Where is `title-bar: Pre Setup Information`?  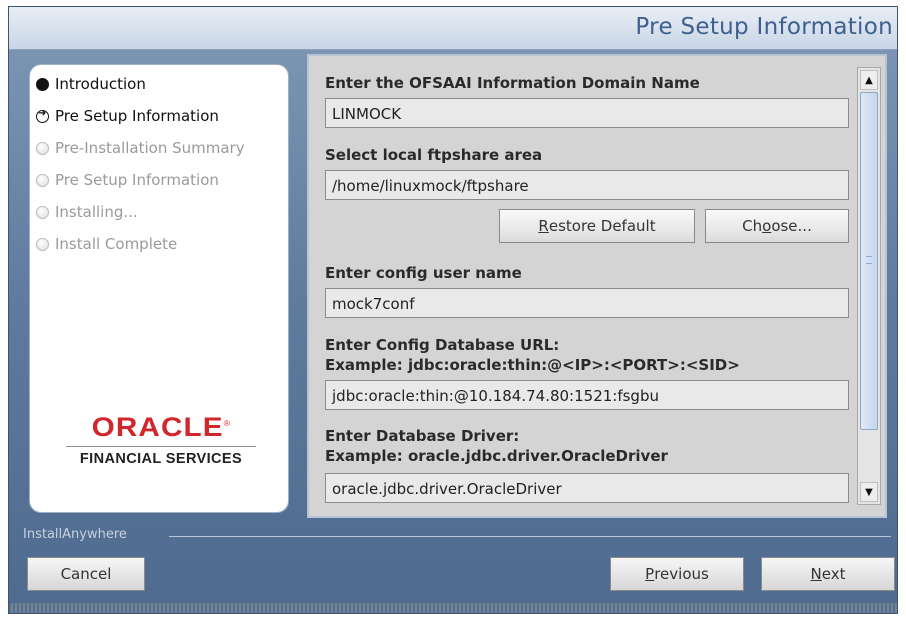 title-bar: Pre Setup Information is located at coordinates (453, 28).